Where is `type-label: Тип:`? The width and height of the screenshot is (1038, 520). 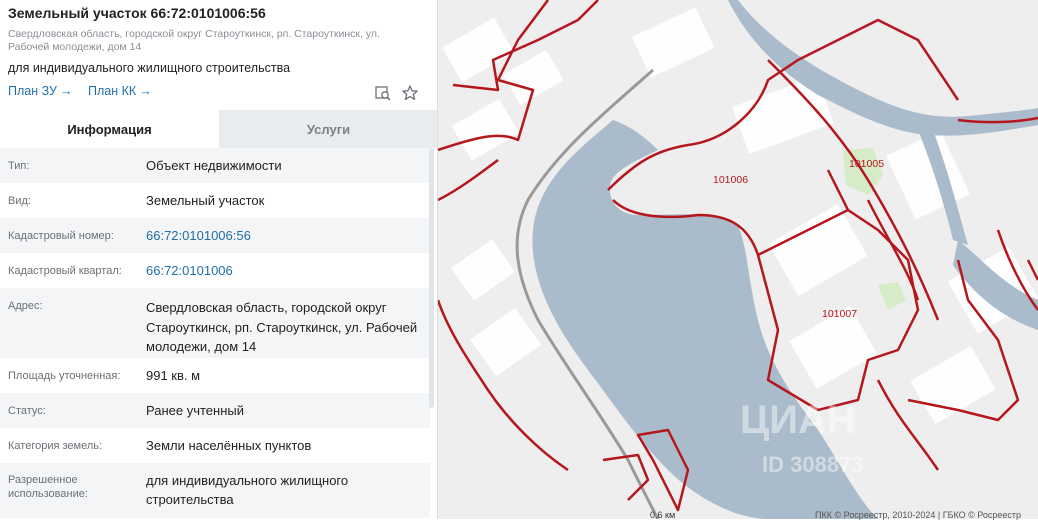
type-label: Тип: is located at coordinates (19, 166).